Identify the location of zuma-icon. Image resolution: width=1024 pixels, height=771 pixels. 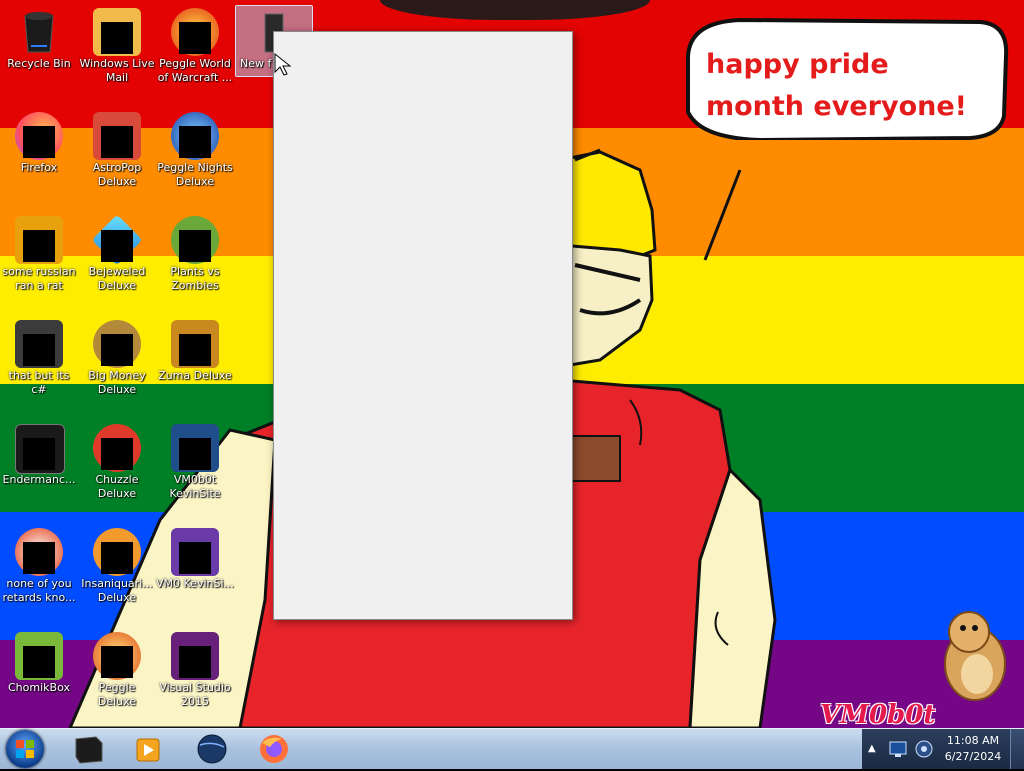
(195, 344).